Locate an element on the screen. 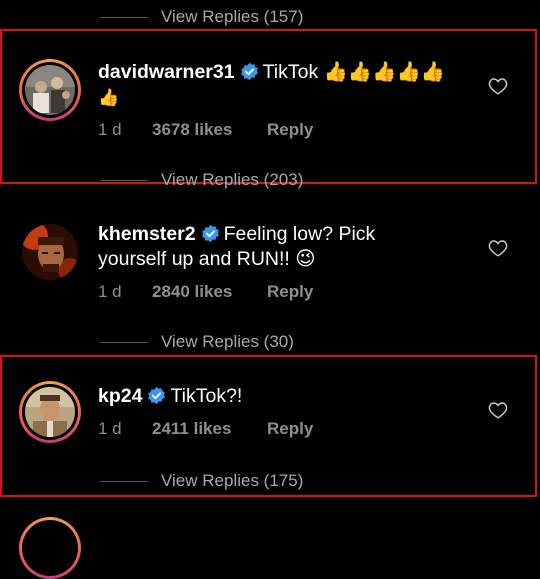  comment-text: TikTok 👍👍👍👍👍 is located at coordinates (354, 72).